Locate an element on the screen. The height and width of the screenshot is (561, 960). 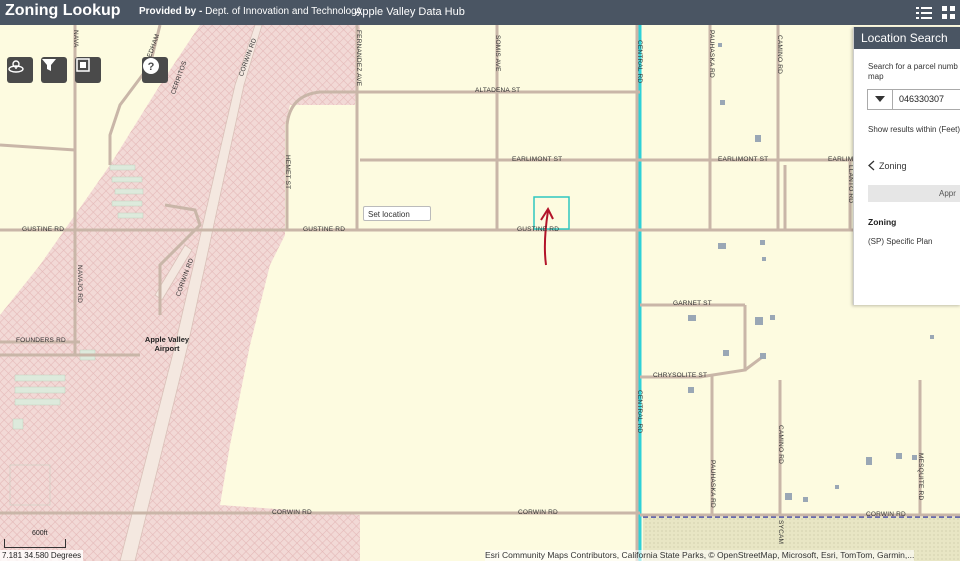
hub-link: Apple Valley Data Hub is located at coordinates (410, 12).